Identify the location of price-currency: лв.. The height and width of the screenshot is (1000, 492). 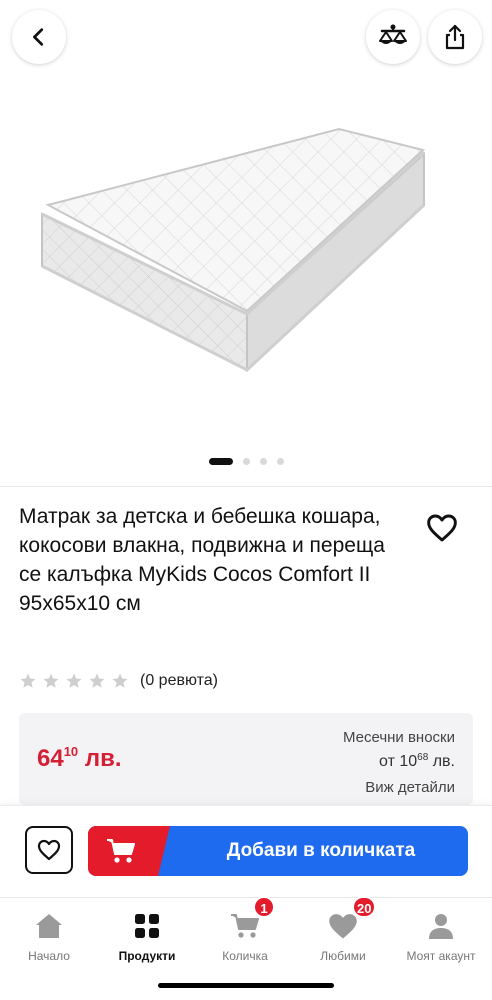
(103, 758).